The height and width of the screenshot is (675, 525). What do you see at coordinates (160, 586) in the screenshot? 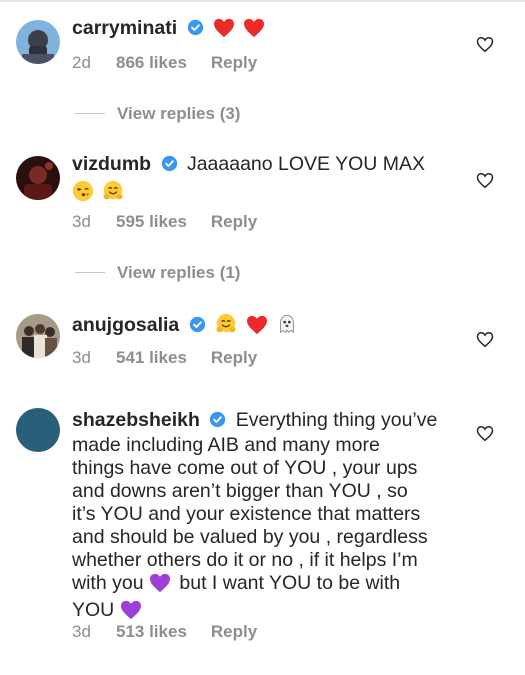
I see `purple-heart-emoji-icon` at bounding box center [160, 586].